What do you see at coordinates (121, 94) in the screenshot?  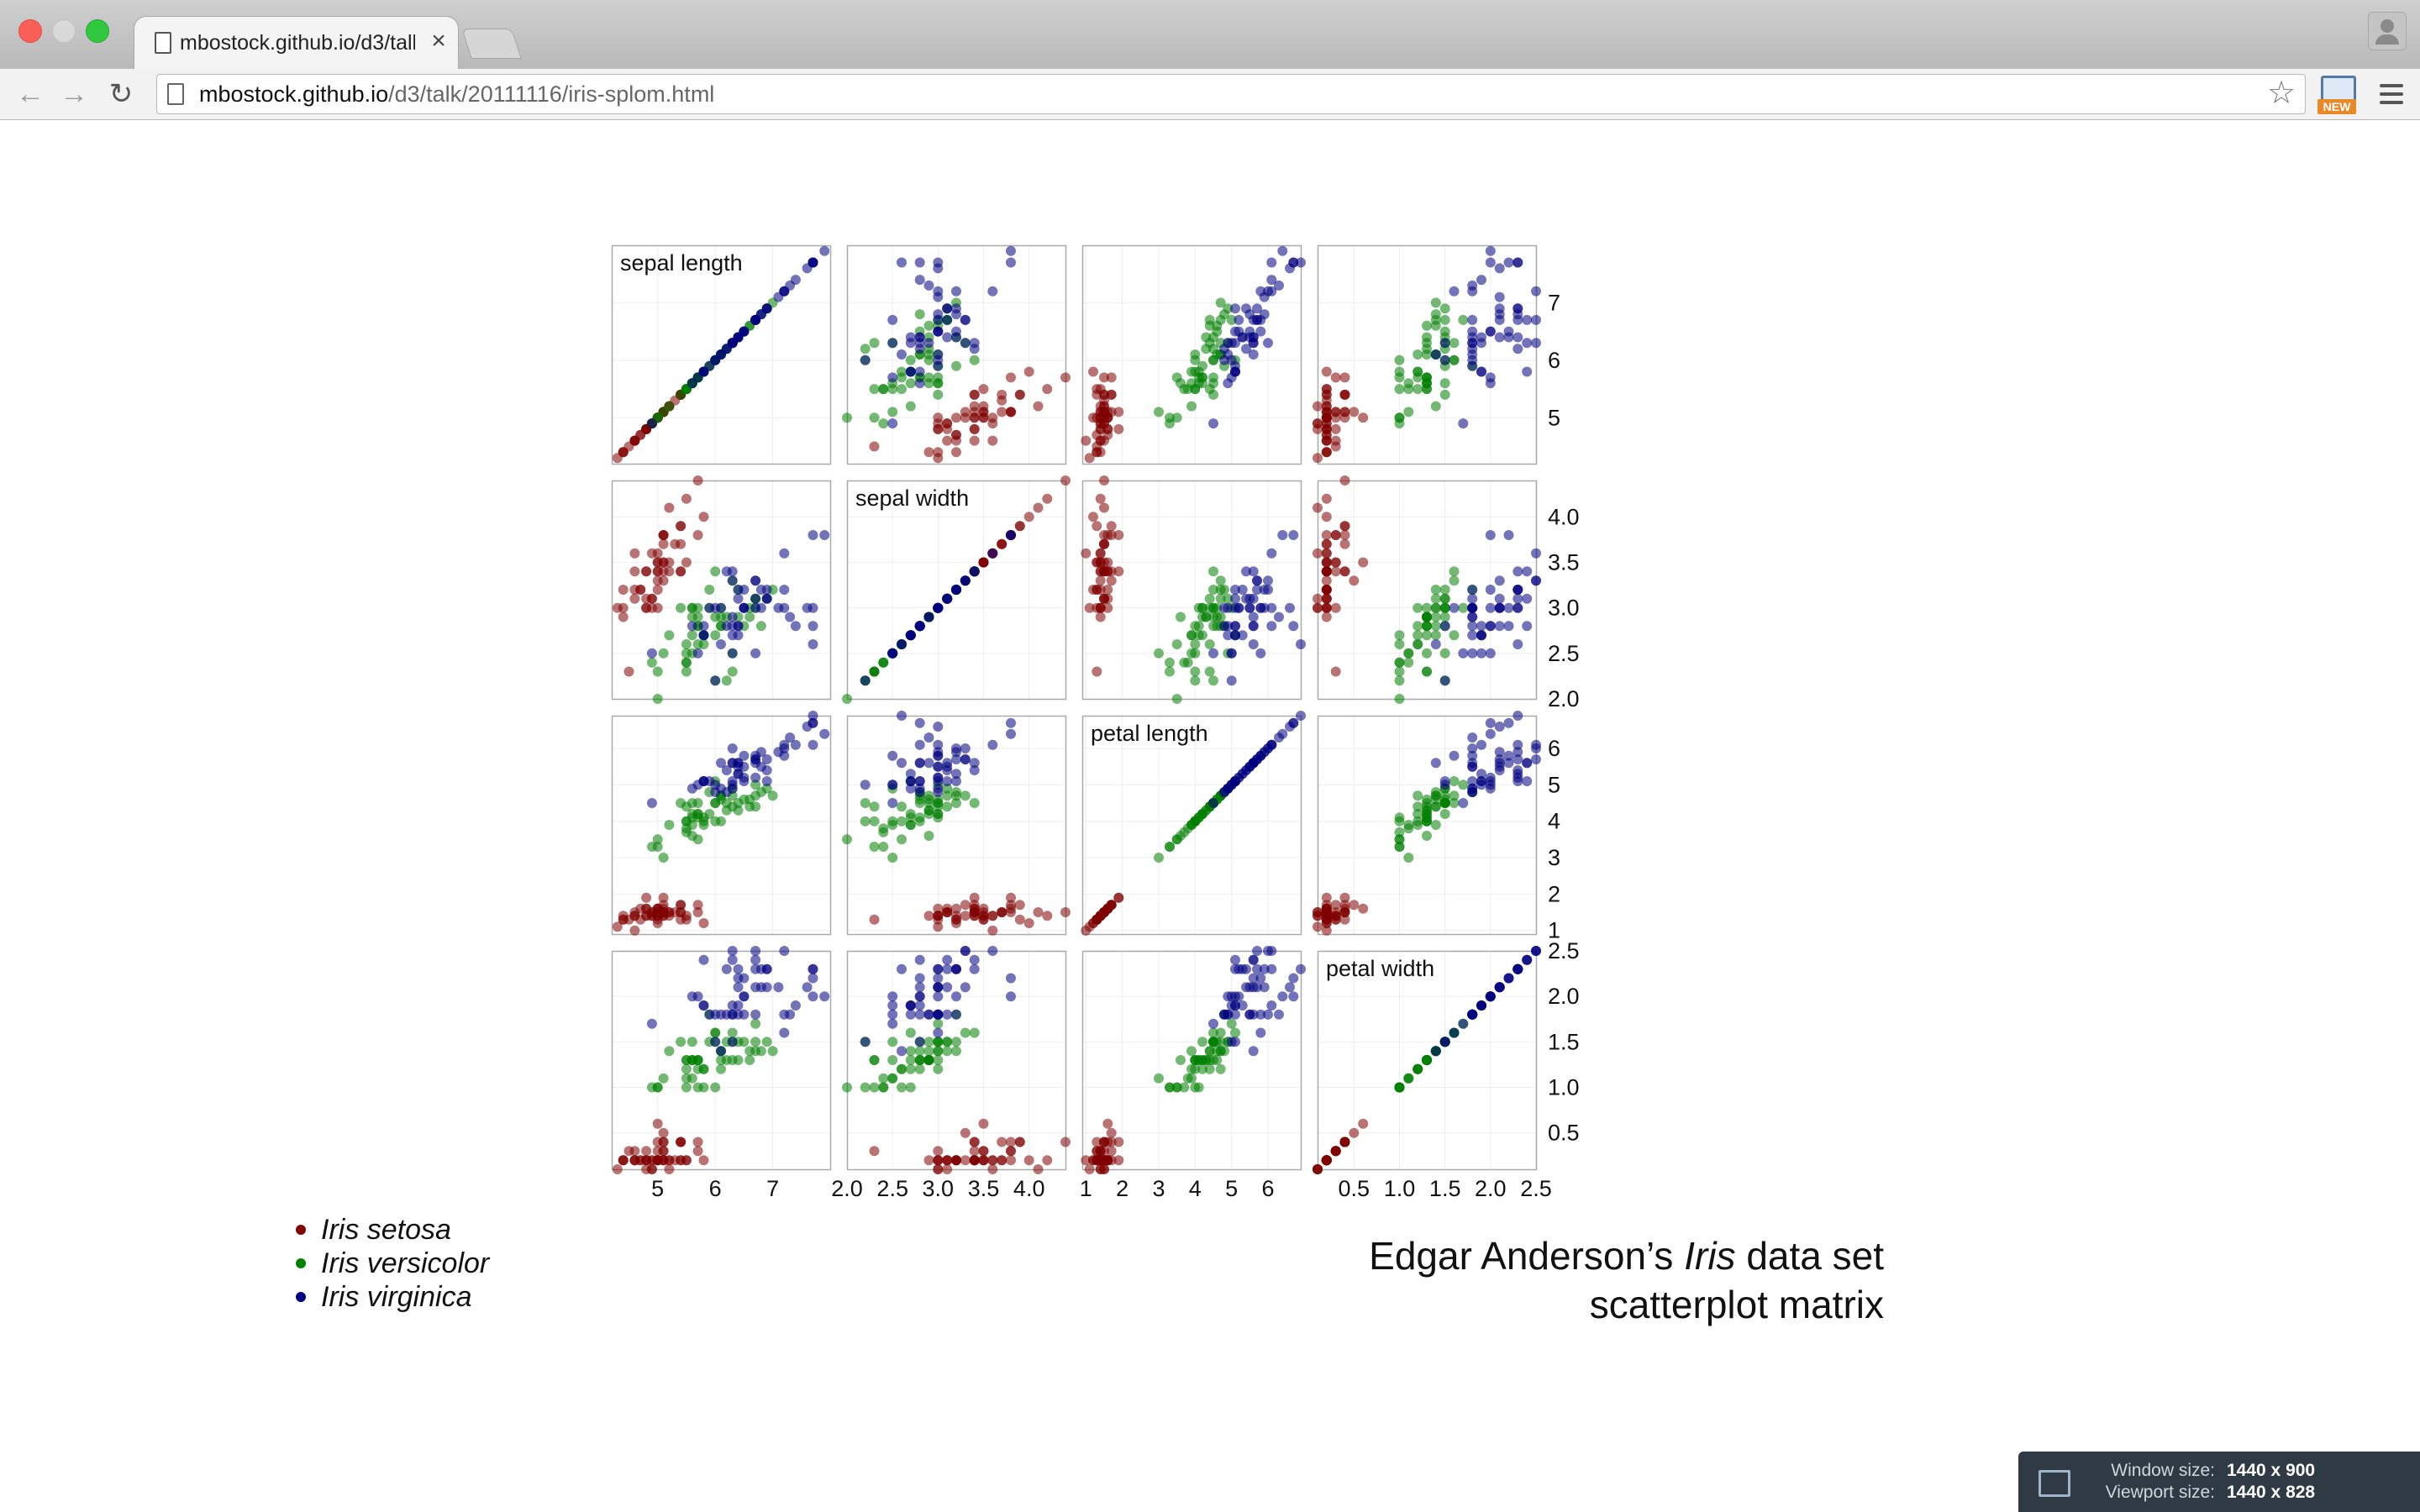 I see `reload-icon: ↻` at bounding box center [121, 94].